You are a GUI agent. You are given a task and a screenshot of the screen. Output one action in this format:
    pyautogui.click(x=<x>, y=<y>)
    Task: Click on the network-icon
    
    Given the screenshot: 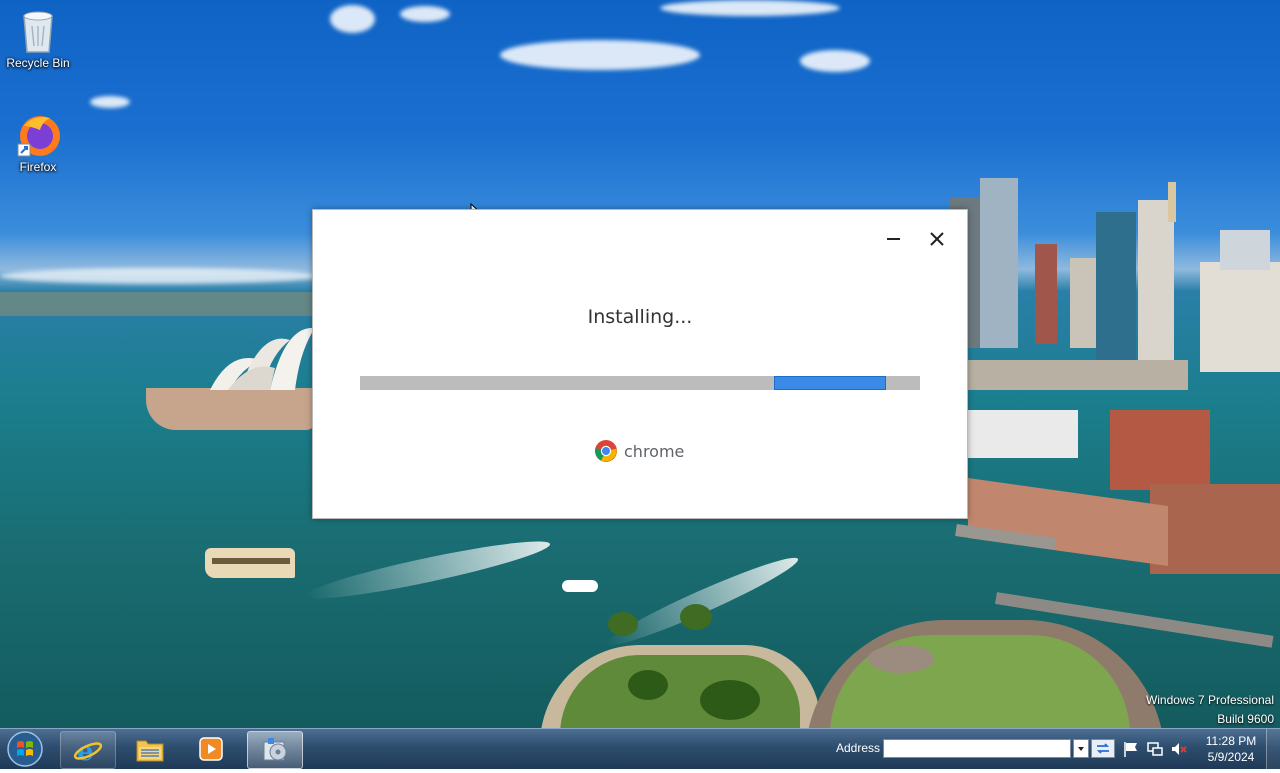 What is the action you would take?
    pyautogui.click(x=1155, y=749)
    